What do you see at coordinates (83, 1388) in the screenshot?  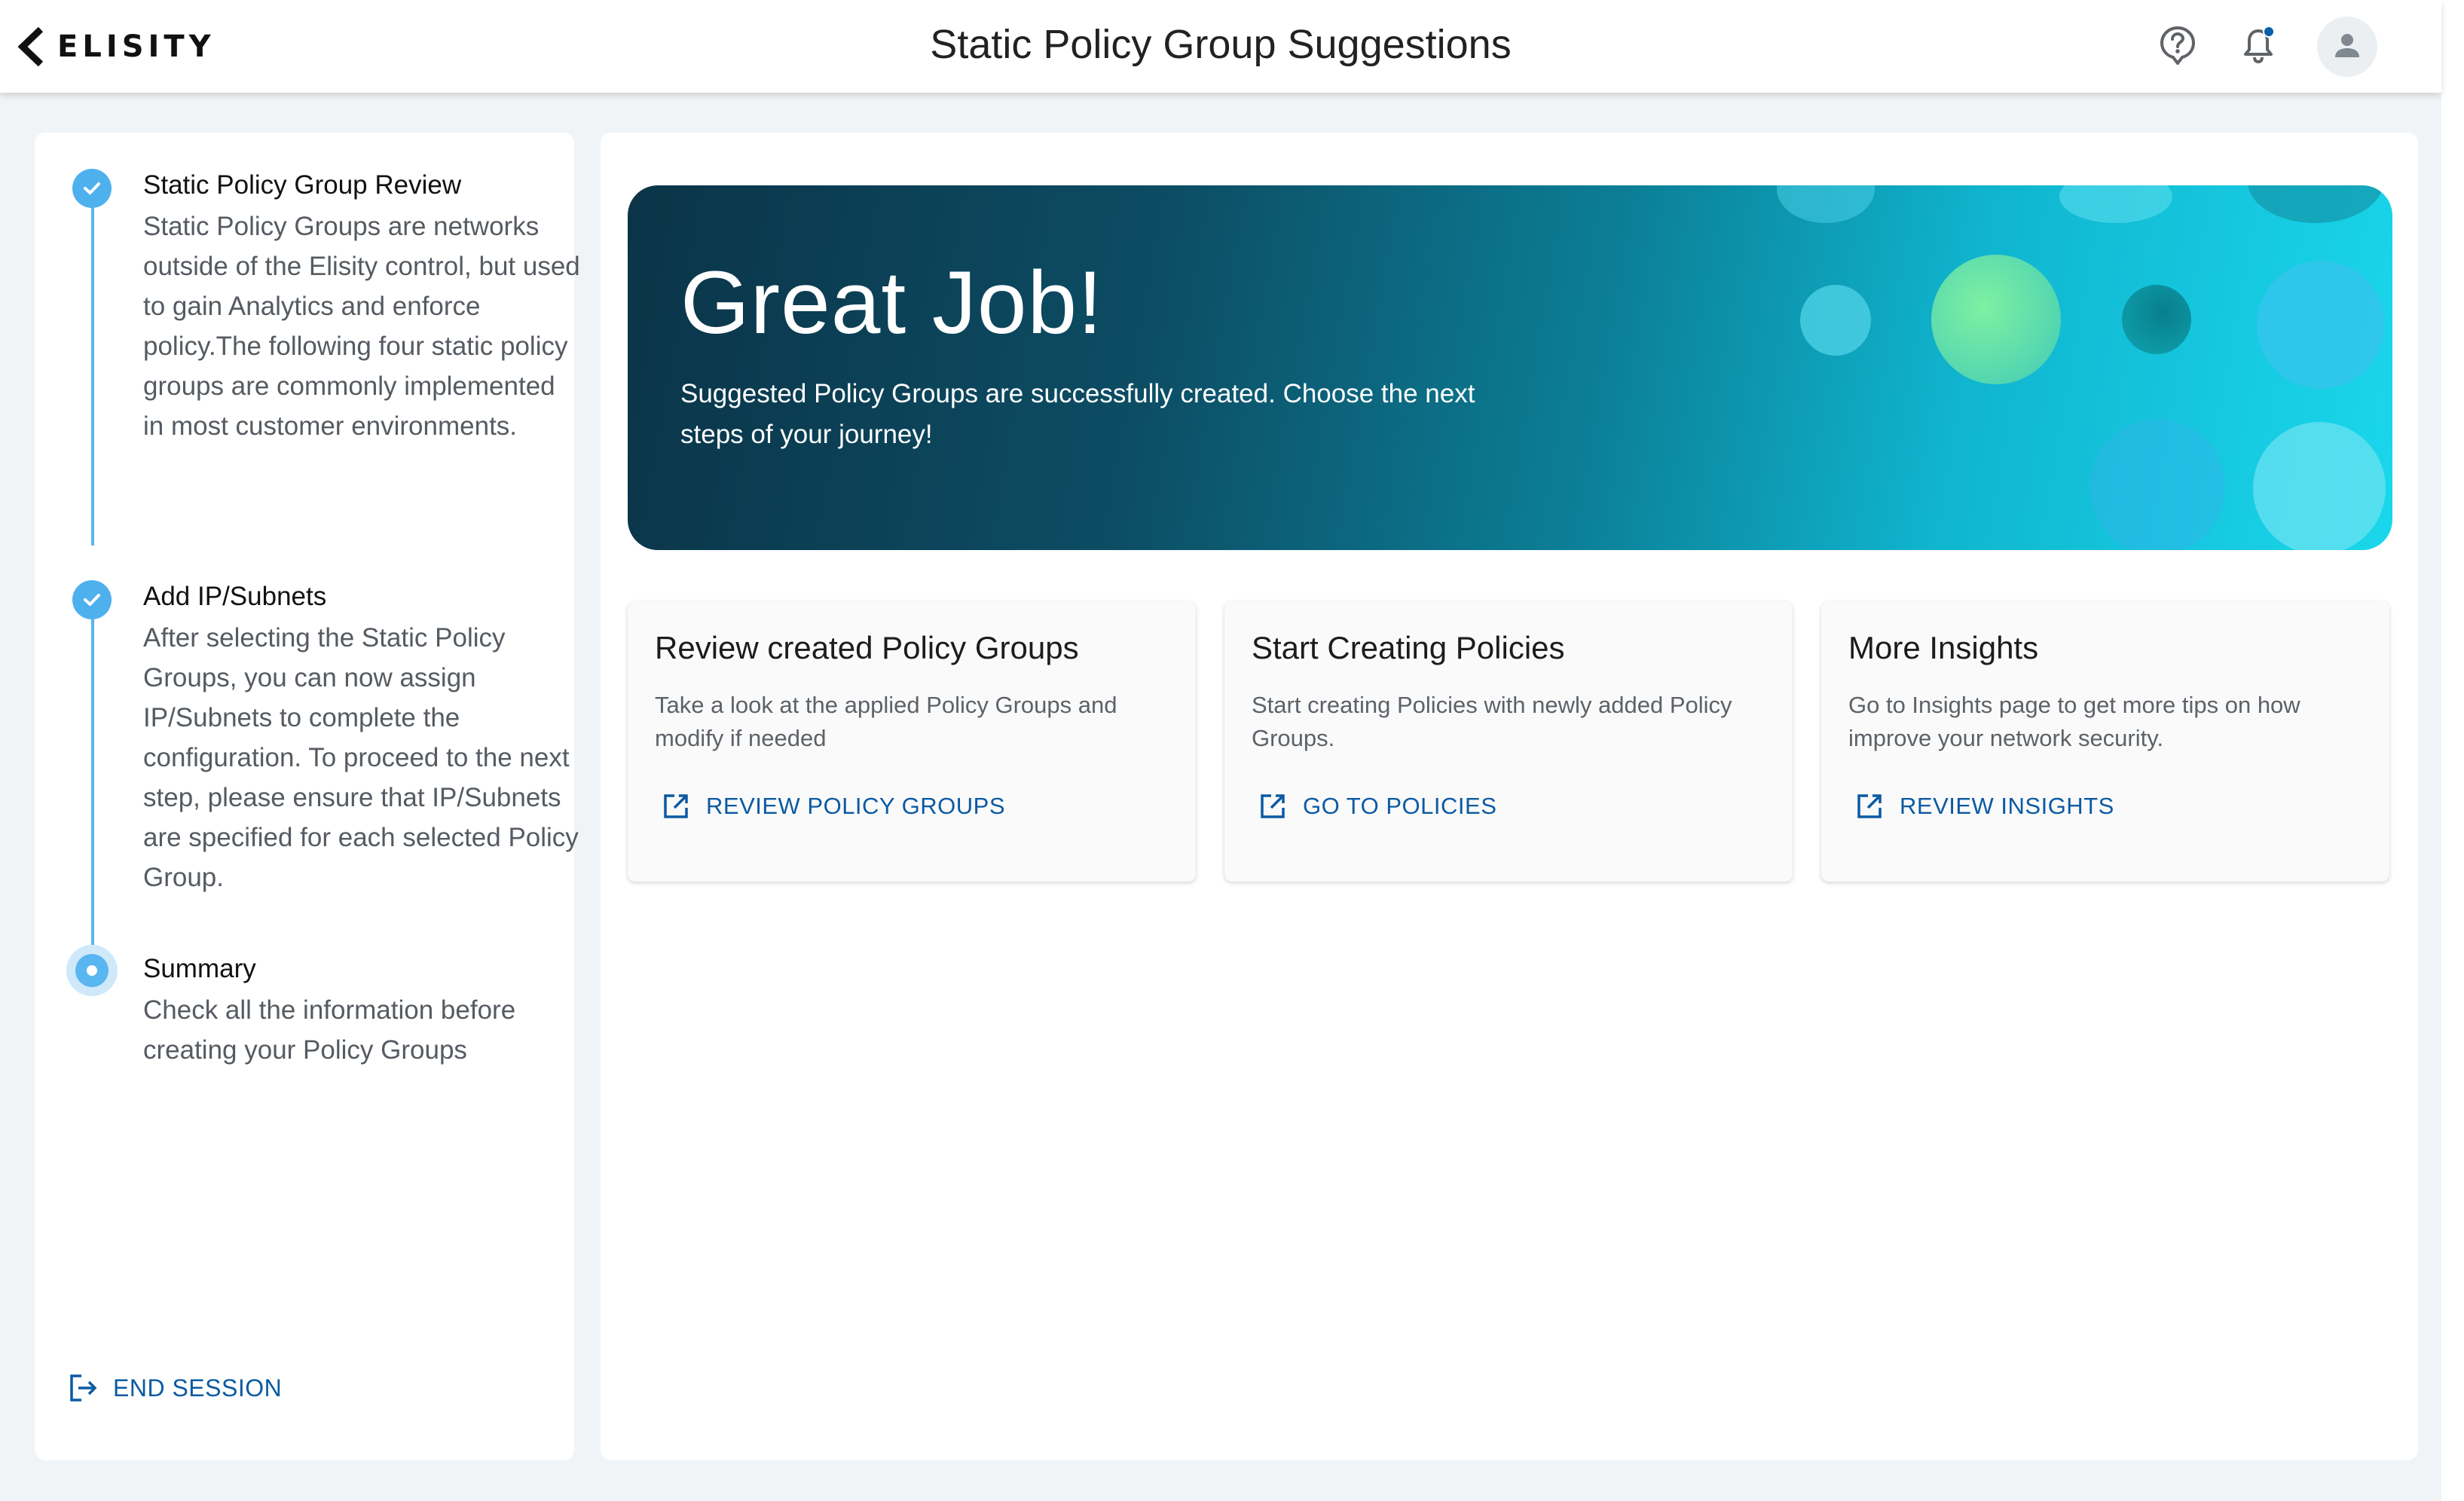 I see `logout-icon` at bounding box center [83, 1388].